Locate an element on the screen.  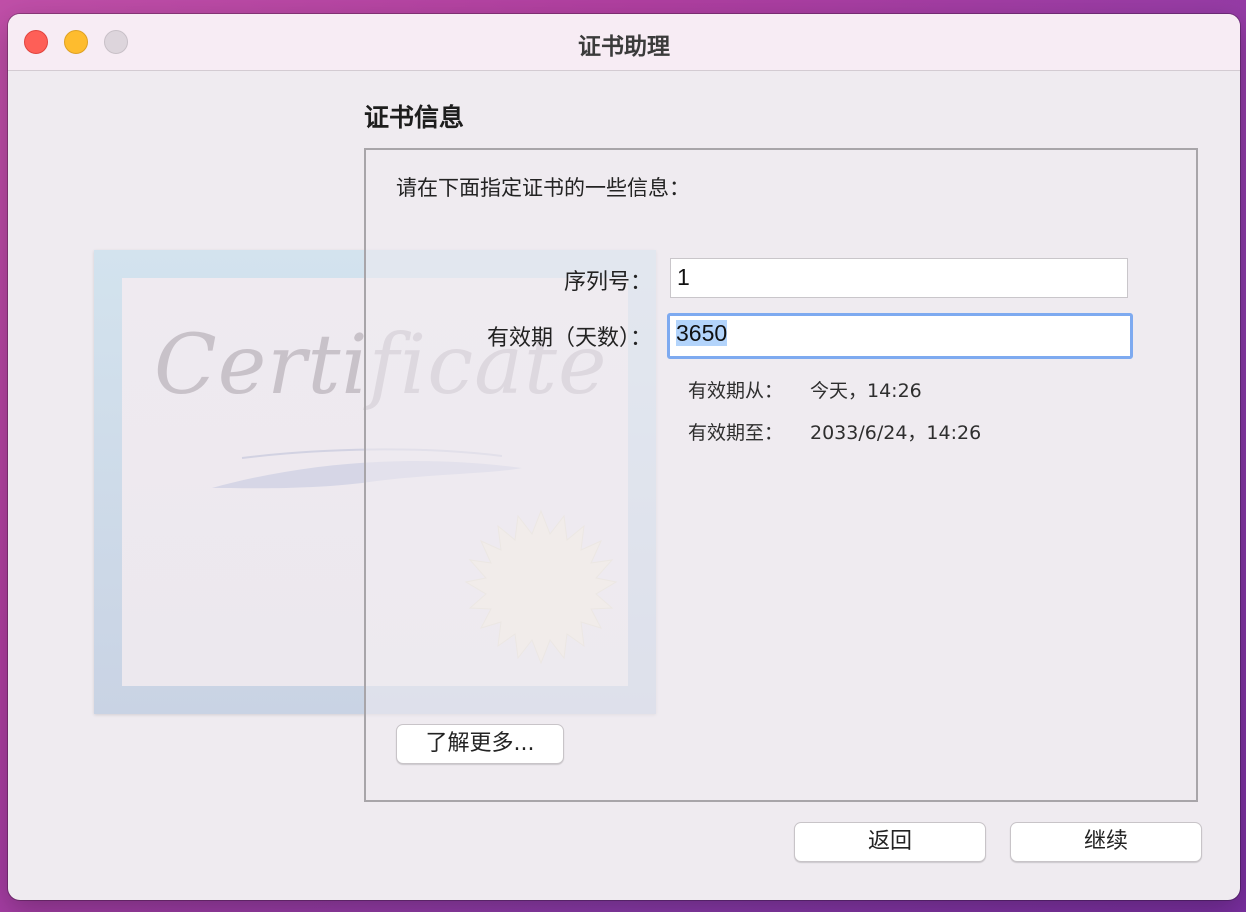
valid-from-value: 今天，14:26 is located at coordinates (866, 391).